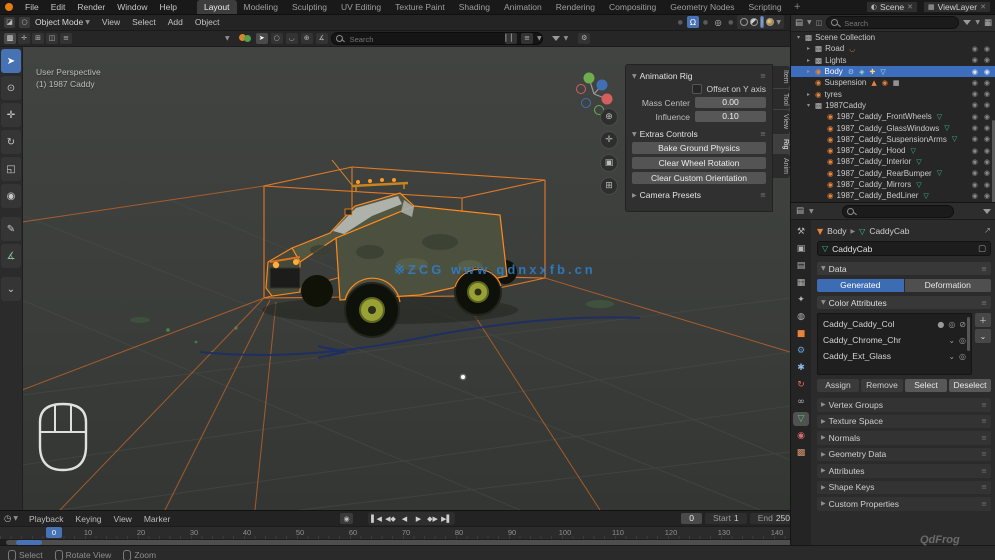  I want to click on section-normals: ▶ Normals ≡, so click(904, 438).